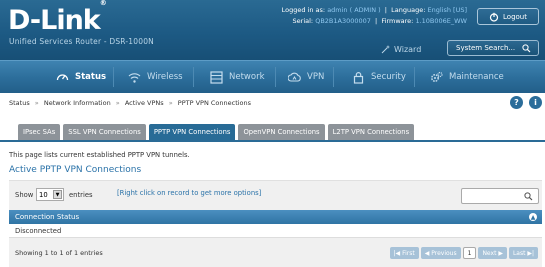  Describe the element at coordinates (523, 253) in the screenshot. I see `pager-last-button: Last ▶|` at that location.